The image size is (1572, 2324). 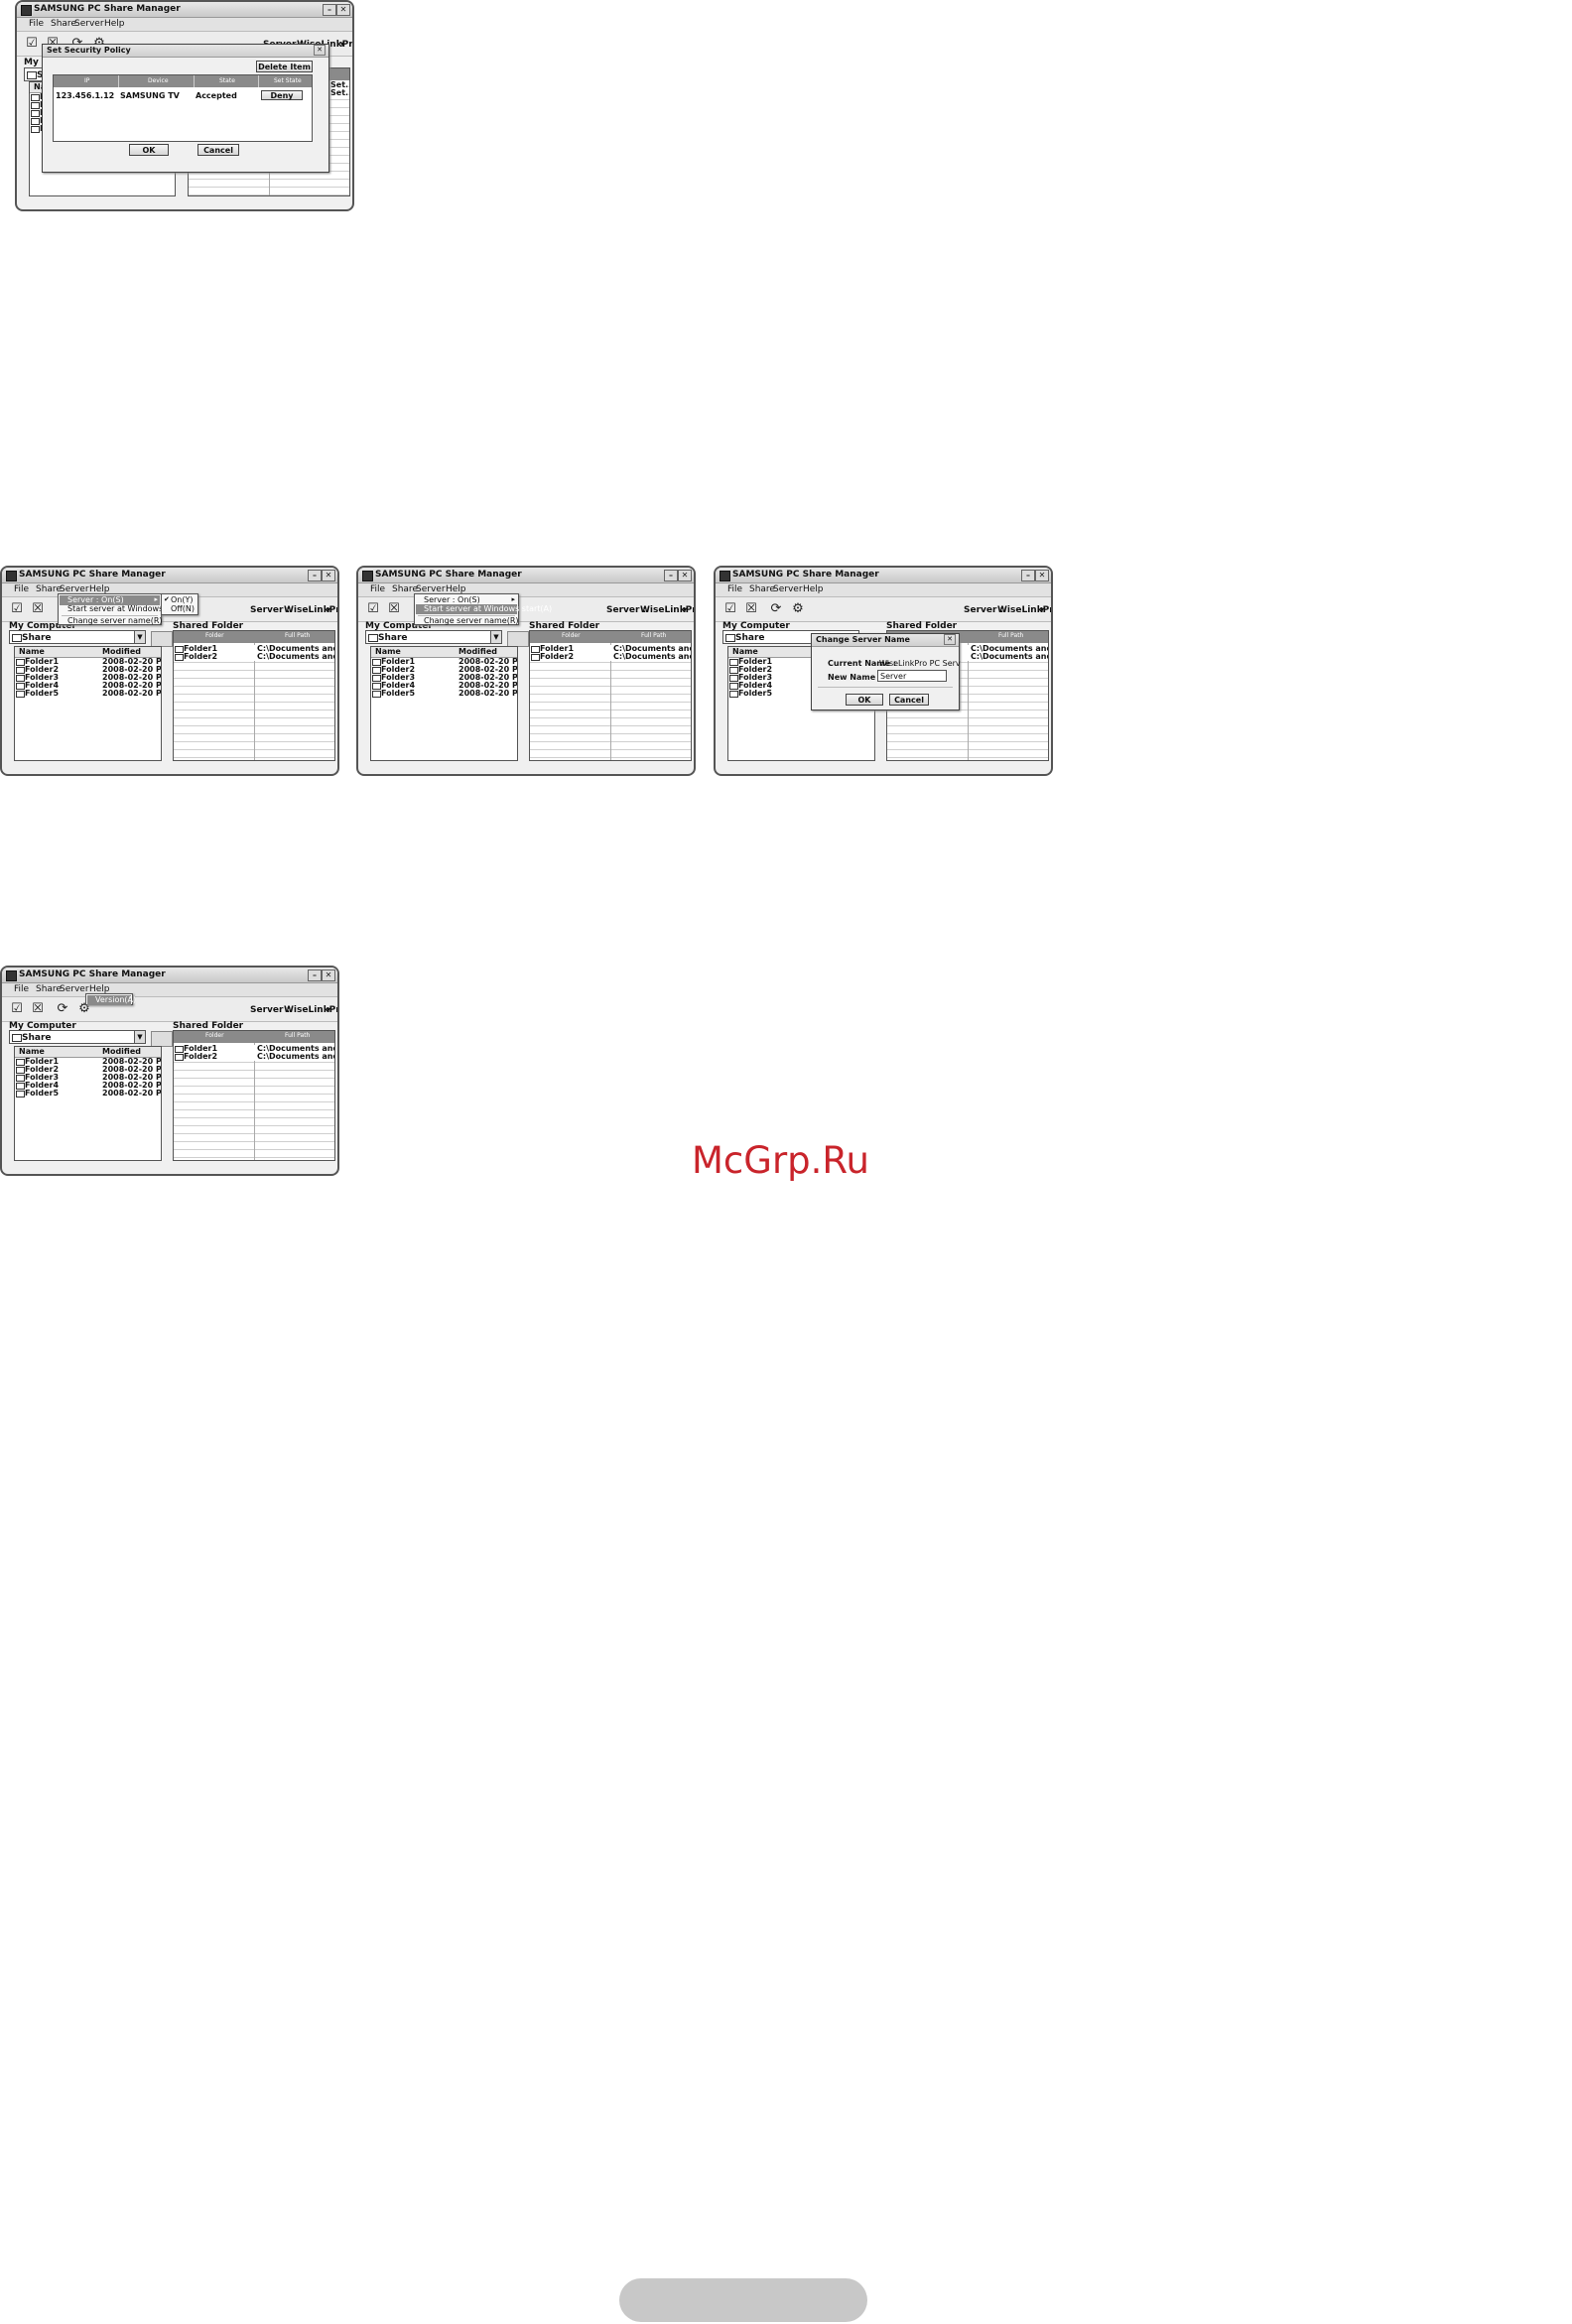 I want to click on title-bar: SAMSUNG PC Share Manager – ✕, so click(x=169, y=575).